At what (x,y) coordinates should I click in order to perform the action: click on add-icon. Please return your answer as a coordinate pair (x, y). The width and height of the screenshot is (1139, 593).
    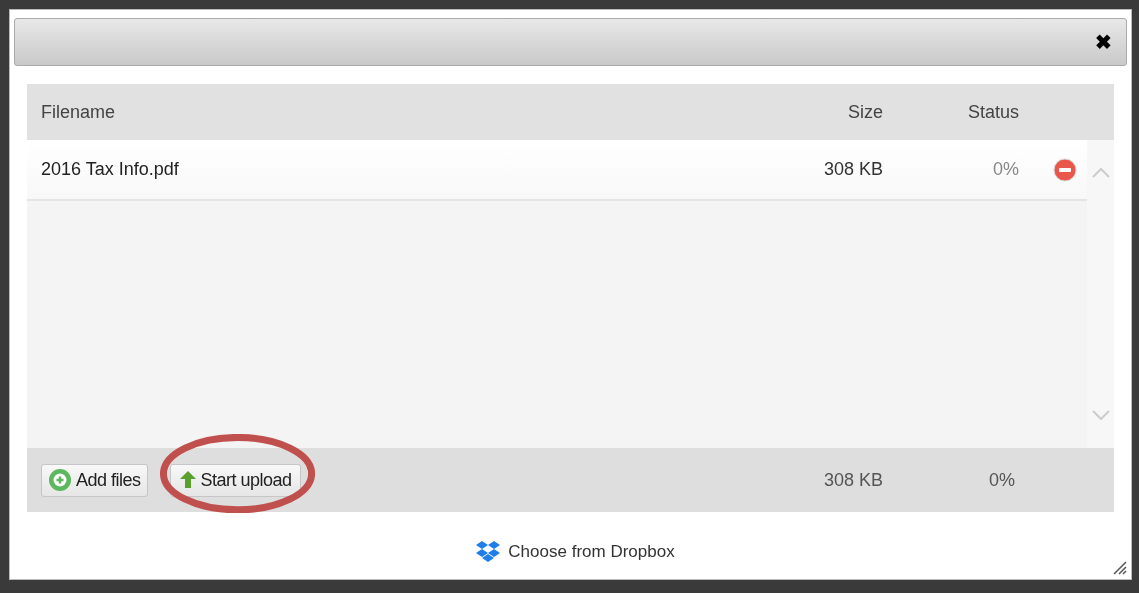
    Looking at the image, I should click on (60, 480).